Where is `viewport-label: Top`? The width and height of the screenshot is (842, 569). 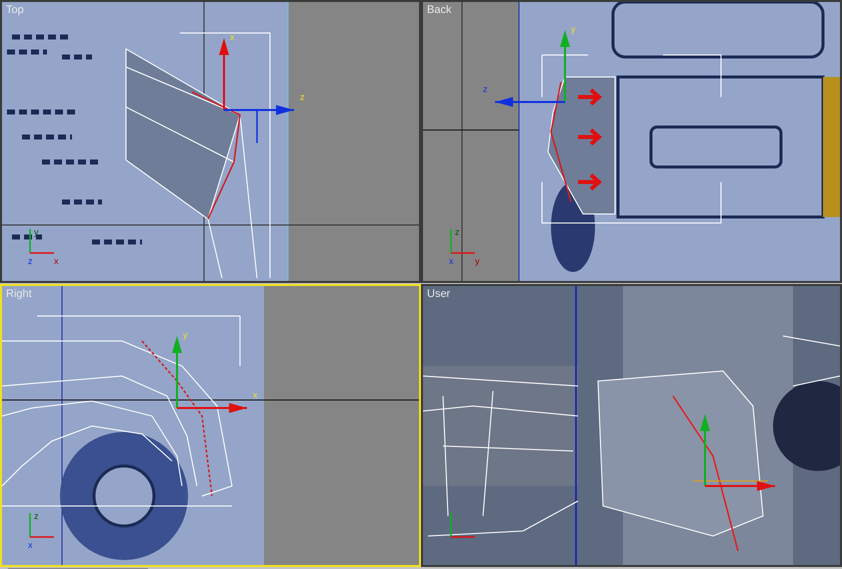
viewport-label: Top is located at coordinates (15, 10).